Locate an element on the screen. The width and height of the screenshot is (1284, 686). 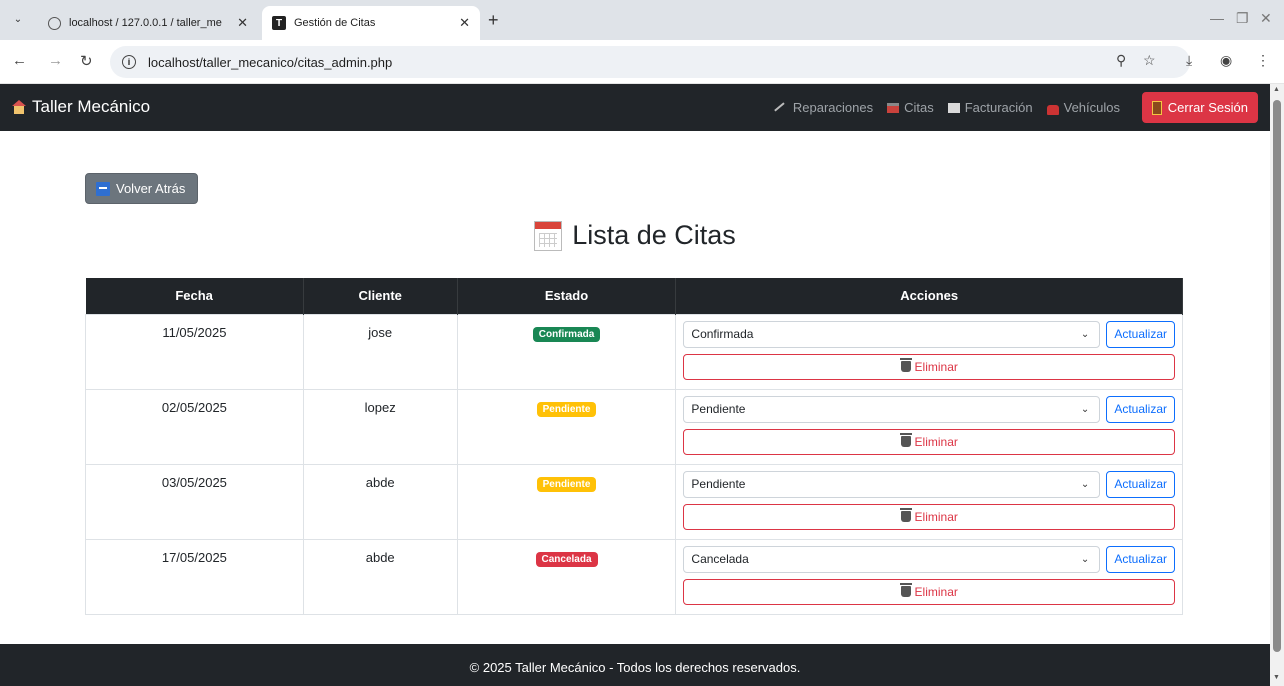
cell-fecha: 03/05/2025 is located at coordinates (194, 501).